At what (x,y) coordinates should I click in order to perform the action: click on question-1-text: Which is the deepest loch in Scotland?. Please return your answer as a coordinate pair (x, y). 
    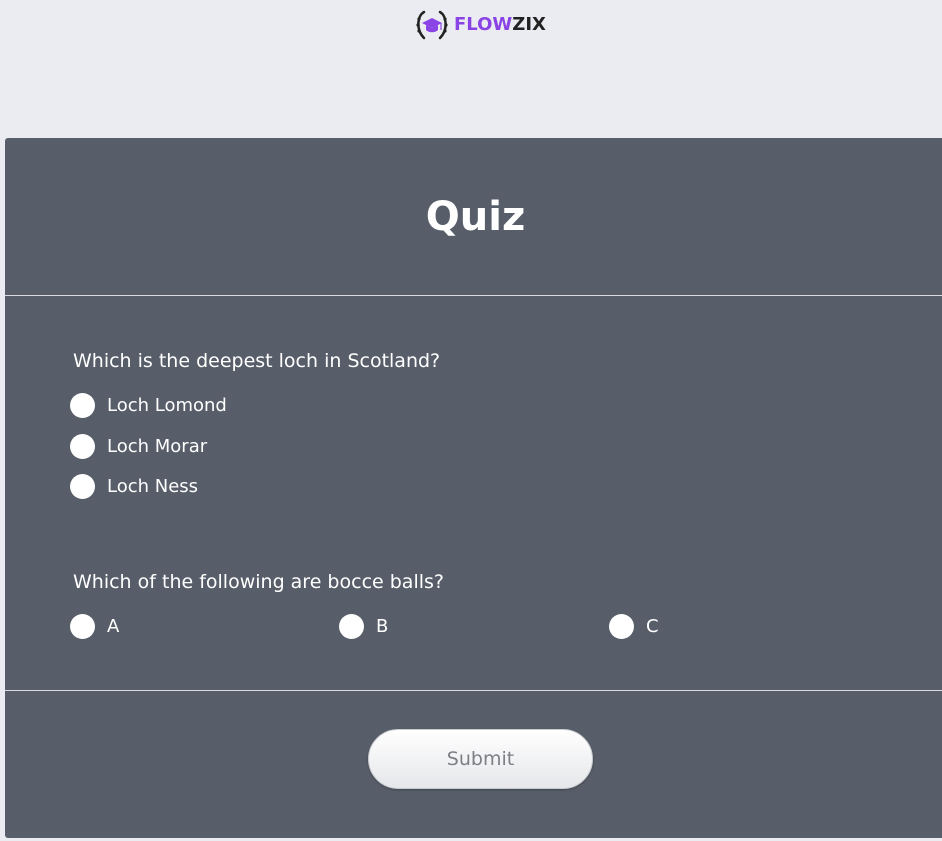
    Looking at the image, I should click on (257, 361).